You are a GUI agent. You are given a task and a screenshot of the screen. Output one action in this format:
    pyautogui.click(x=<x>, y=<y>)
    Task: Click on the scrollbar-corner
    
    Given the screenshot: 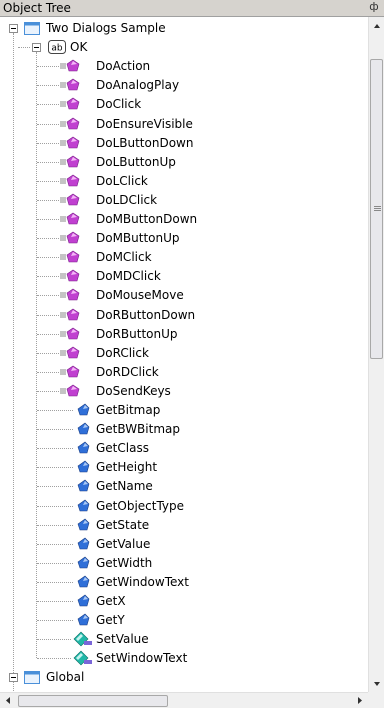 What is the action you would take?
    pyautogui.click(x=376, y=700)
    